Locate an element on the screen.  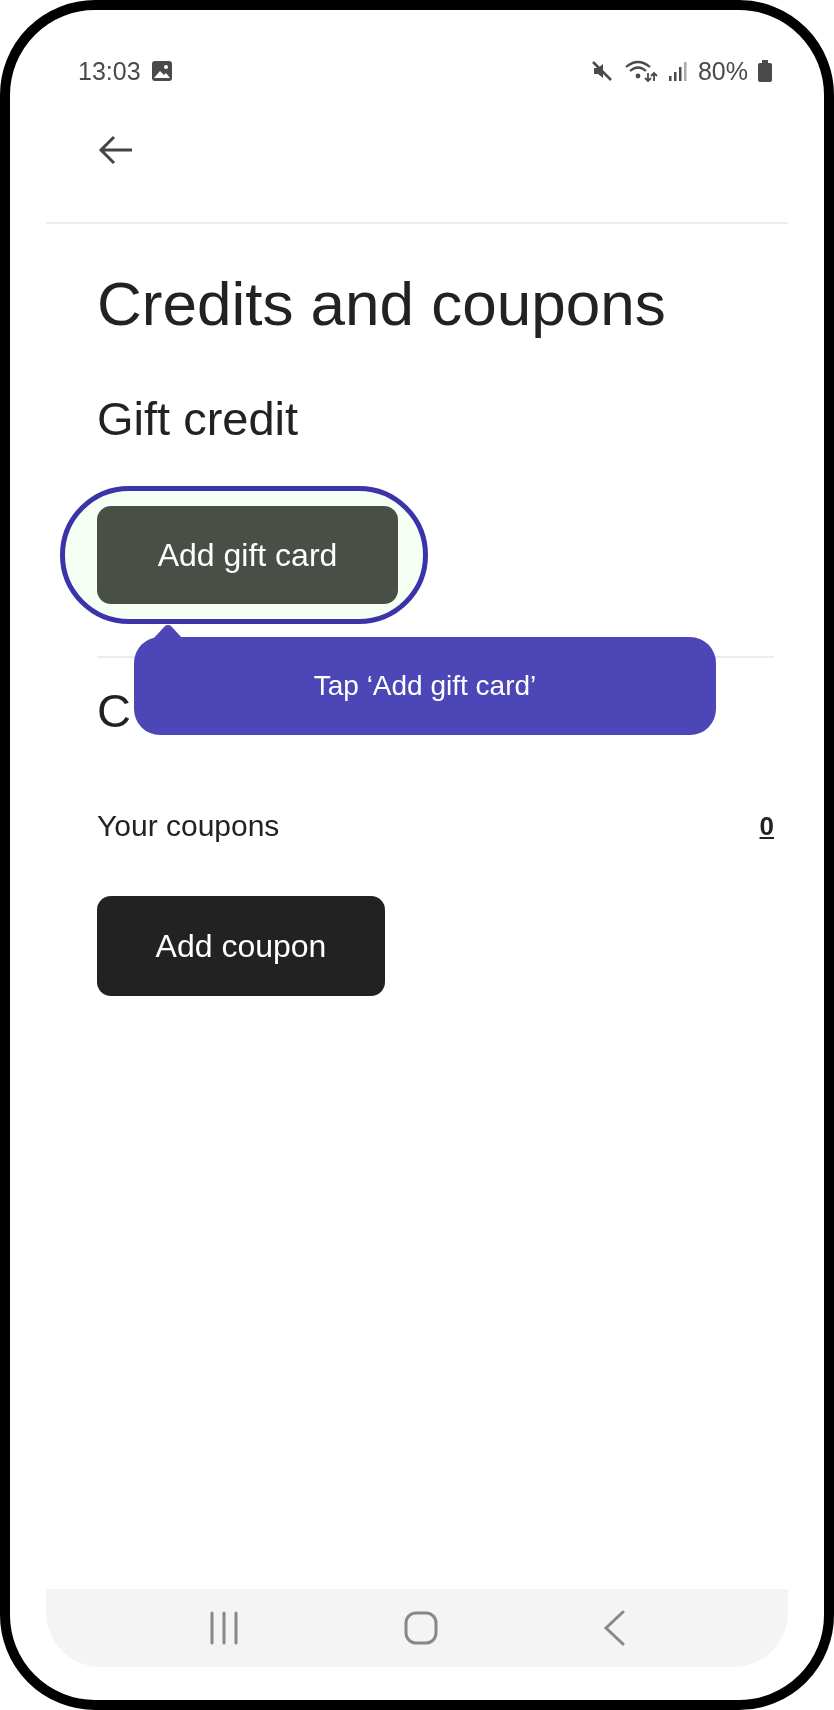
mute-icon is located at coordinates (601, 71).